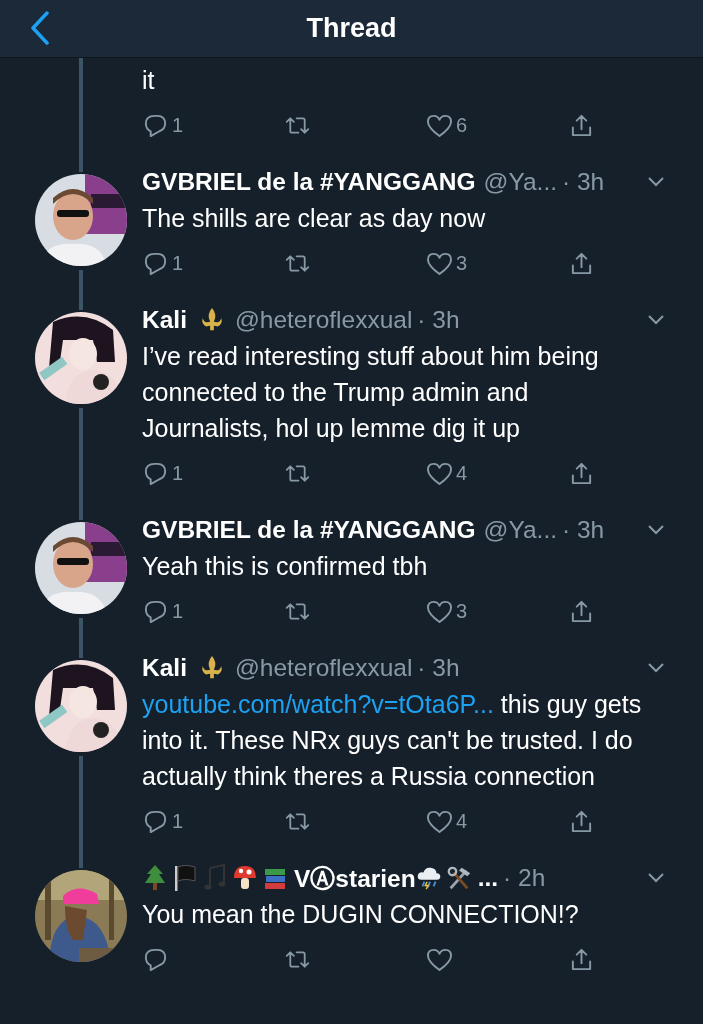 This screenshot has height=1024, width=703. Describe the element at coordinates (355, 878) in the screenshot. I see `display-name: VⒶstarien` at that location.